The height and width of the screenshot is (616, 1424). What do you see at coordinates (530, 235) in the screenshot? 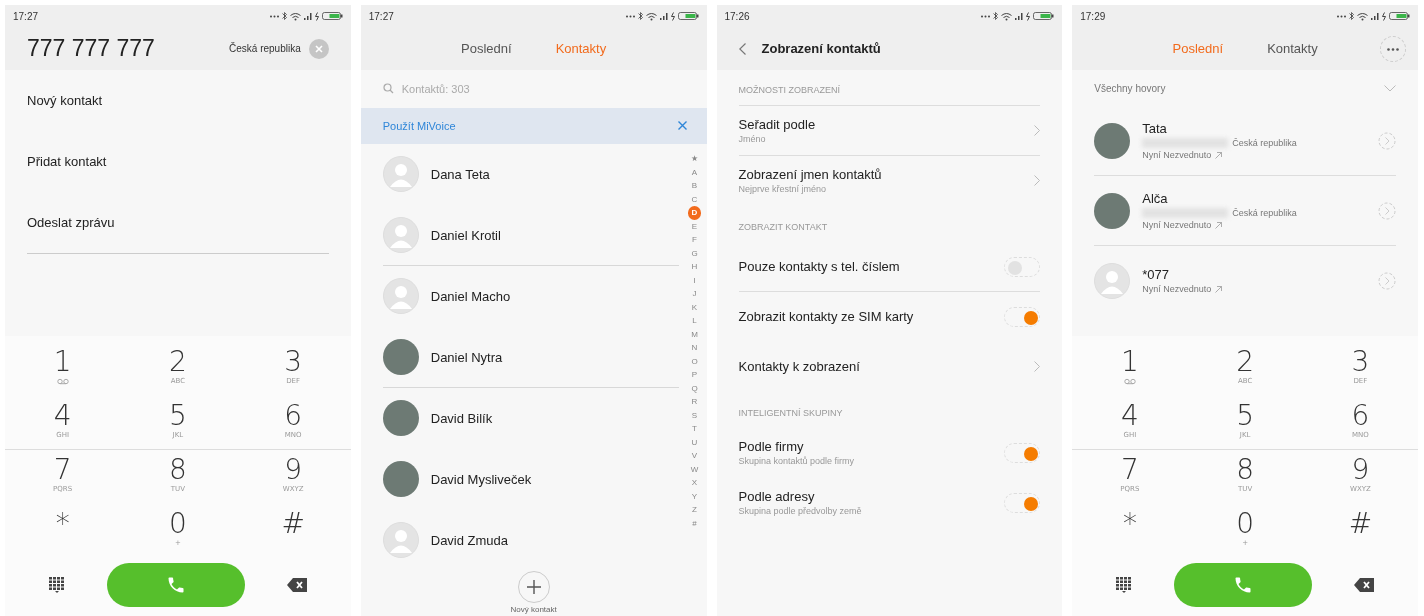
I see `contact-item: Daniel Krotil` at bounding box center [530, 235].